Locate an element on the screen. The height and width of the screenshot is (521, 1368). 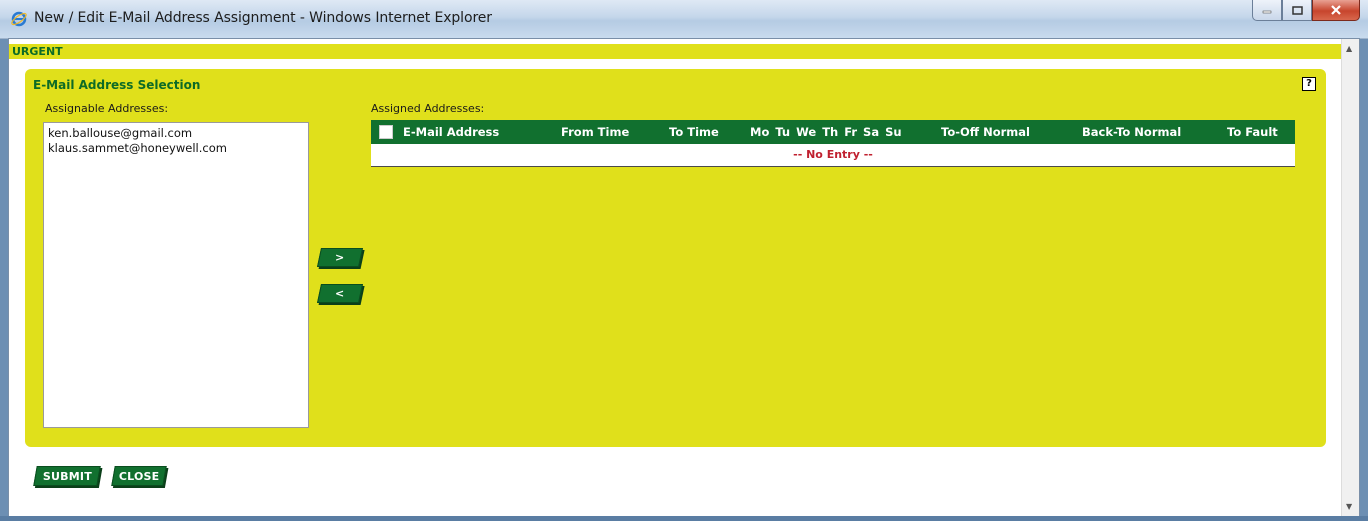
column-to-time: To Time is located at coordinates (694, 132).